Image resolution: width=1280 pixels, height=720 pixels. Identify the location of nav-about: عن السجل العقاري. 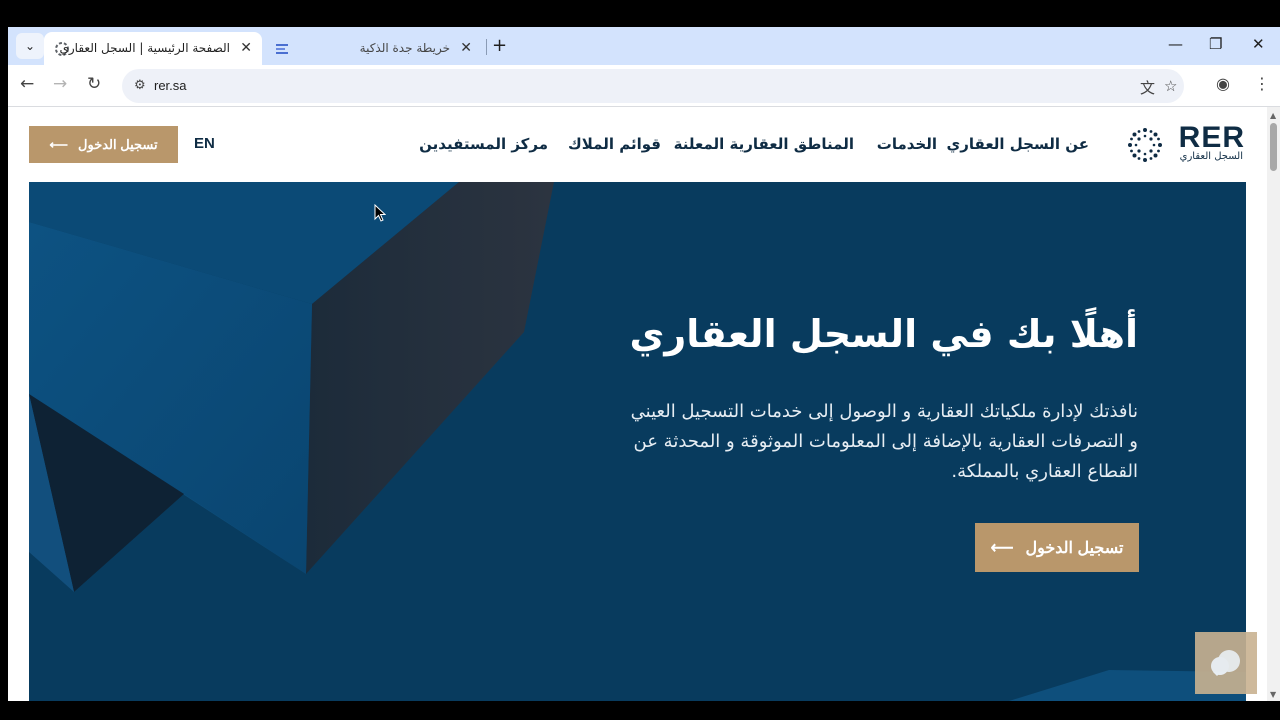
(1018, 144).